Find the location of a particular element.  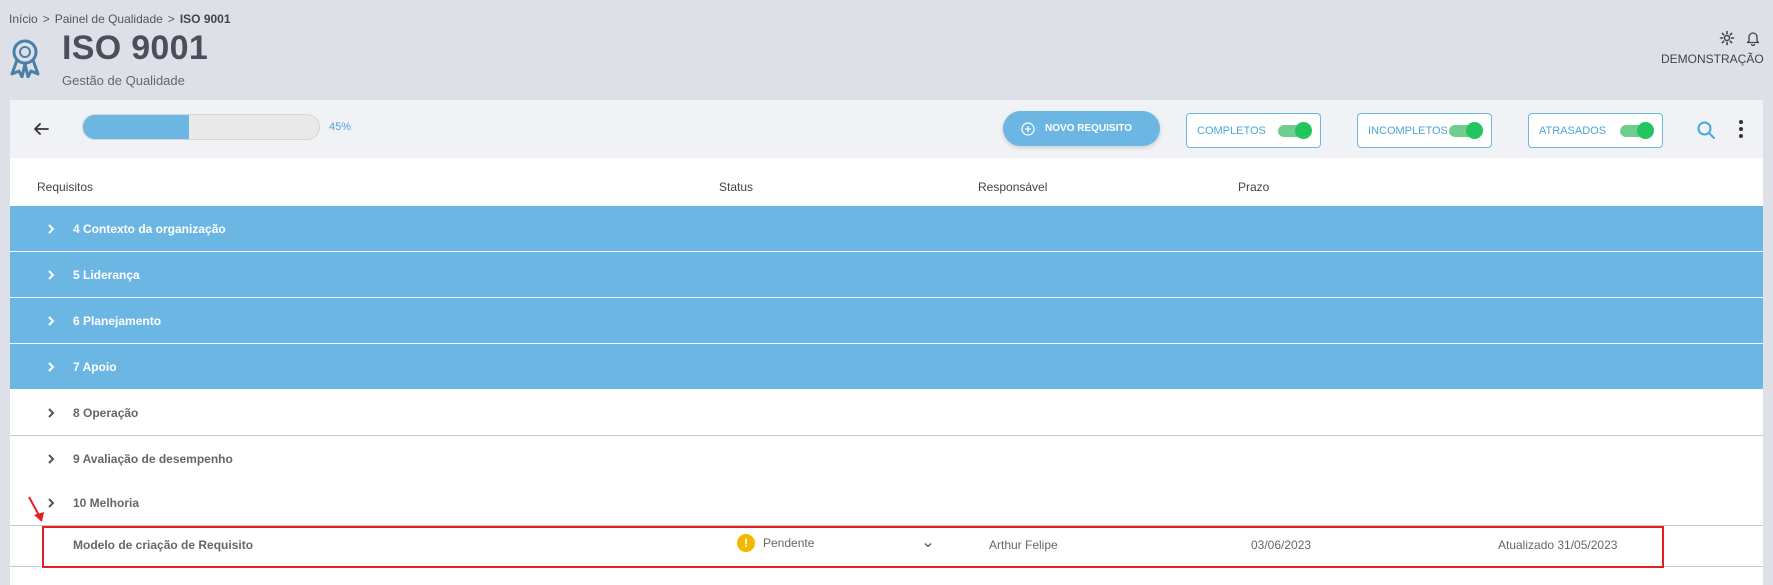

new-requirement-button: NOVO REQUISITO is located at coordinates (1081, 128).